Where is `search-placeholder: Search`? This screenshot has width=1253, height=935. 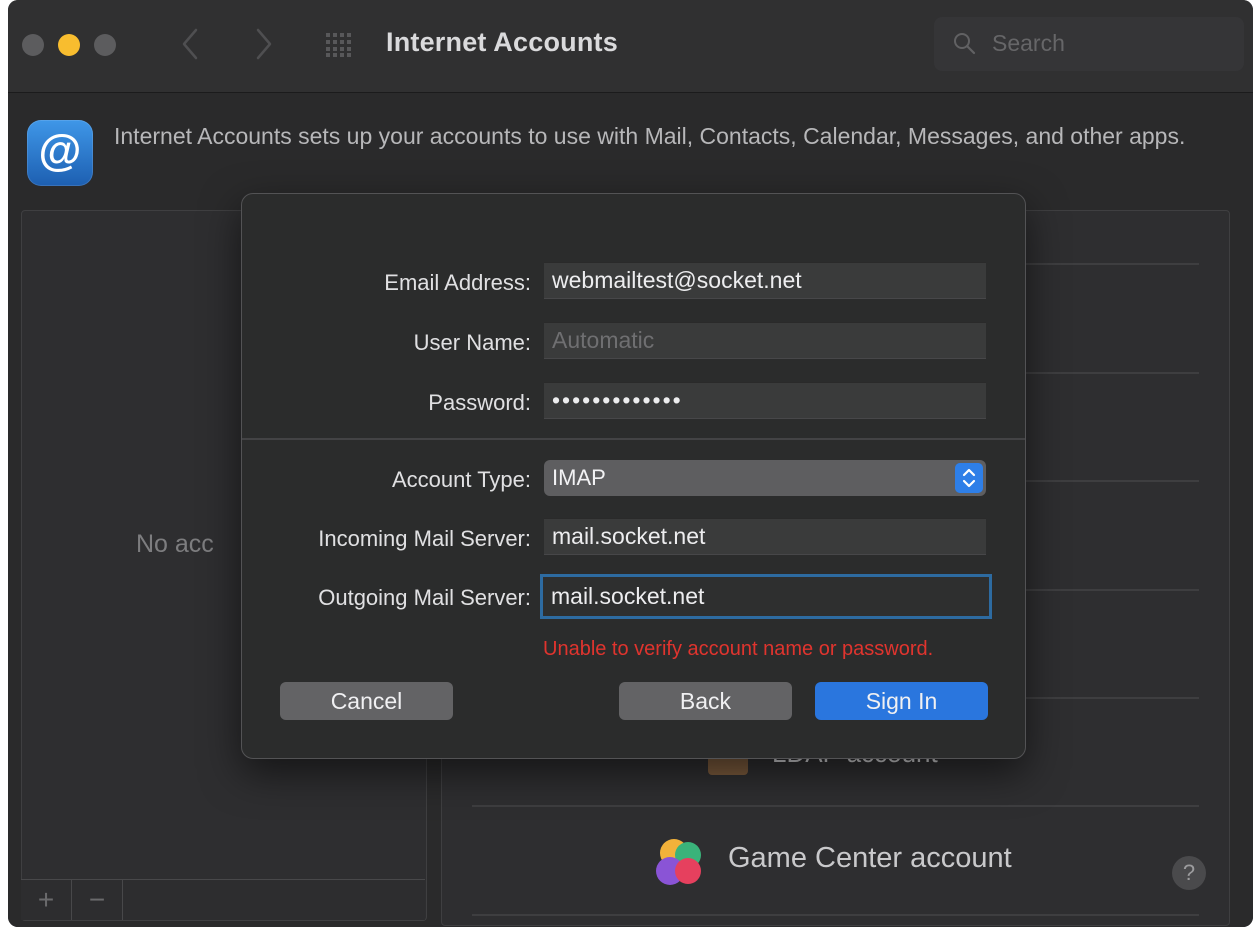
search-placeholder: Search is located at coordinates (1028, 43).